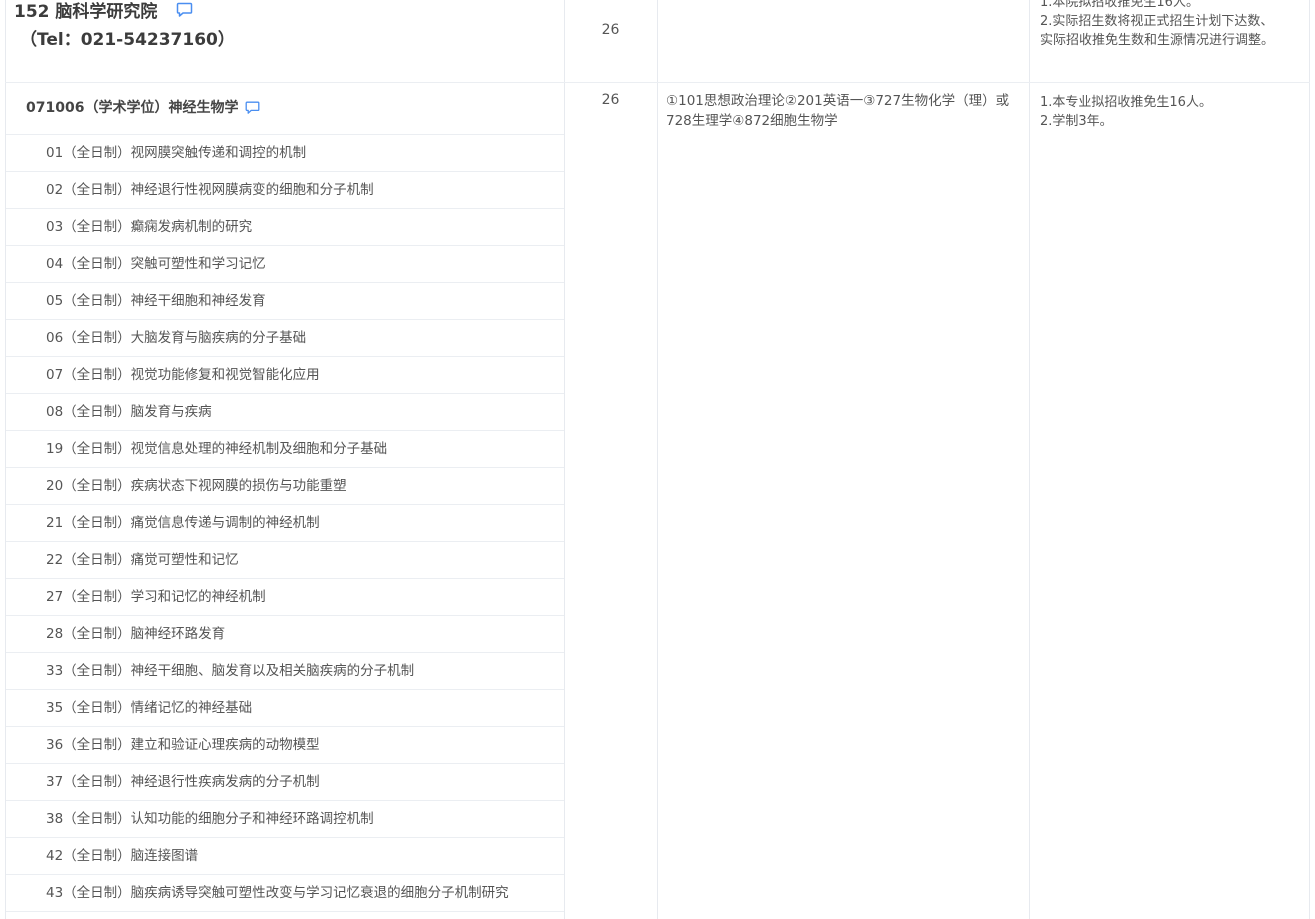 The width and height of the screenshot is (1315, 919). I want to click on direction-label: 20（全日制）疾病状态下视网膜的损伤与功能重塑, so click(196, 486).